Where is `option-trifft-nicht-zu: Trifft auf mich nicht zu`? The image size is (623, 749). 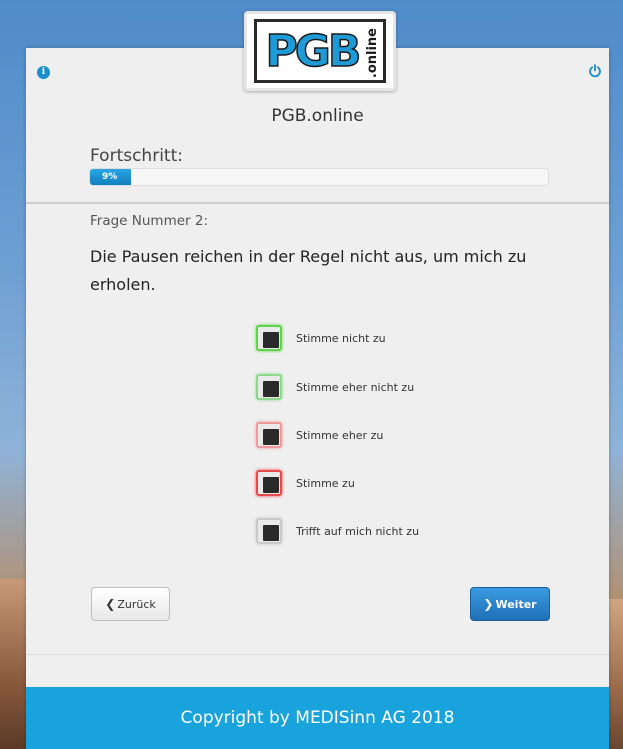 option-trifft-nicht-zu: Trifft auf mich nicht zu is located at coordinates (337, 531).